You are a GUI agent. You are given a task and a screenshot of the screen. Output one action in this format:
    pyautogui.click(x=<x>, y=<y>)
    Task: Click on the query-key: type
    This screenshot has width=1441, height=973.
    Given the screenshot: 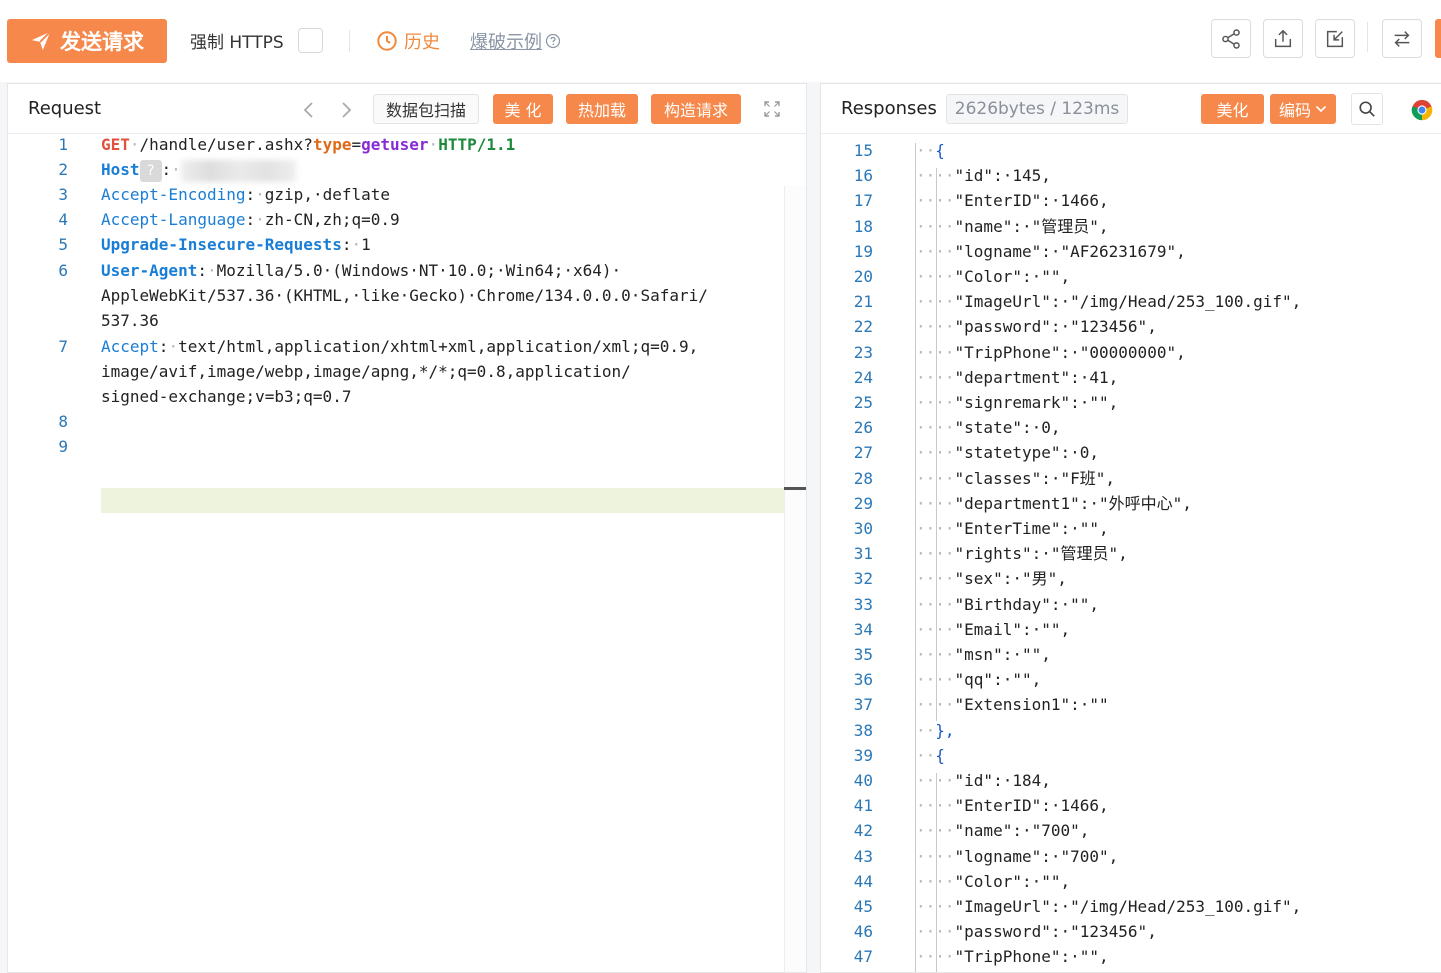 What is the action you would take?
    pyautogui.click(x=332, y=144)
    